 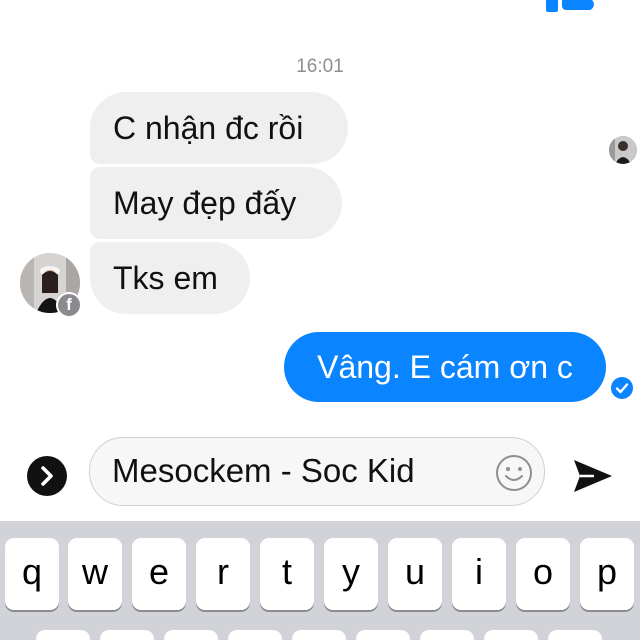 What do you see at coordinates (223, 574) in the screenshot?
I see `key-r: r` at bounding box center [223, 574].